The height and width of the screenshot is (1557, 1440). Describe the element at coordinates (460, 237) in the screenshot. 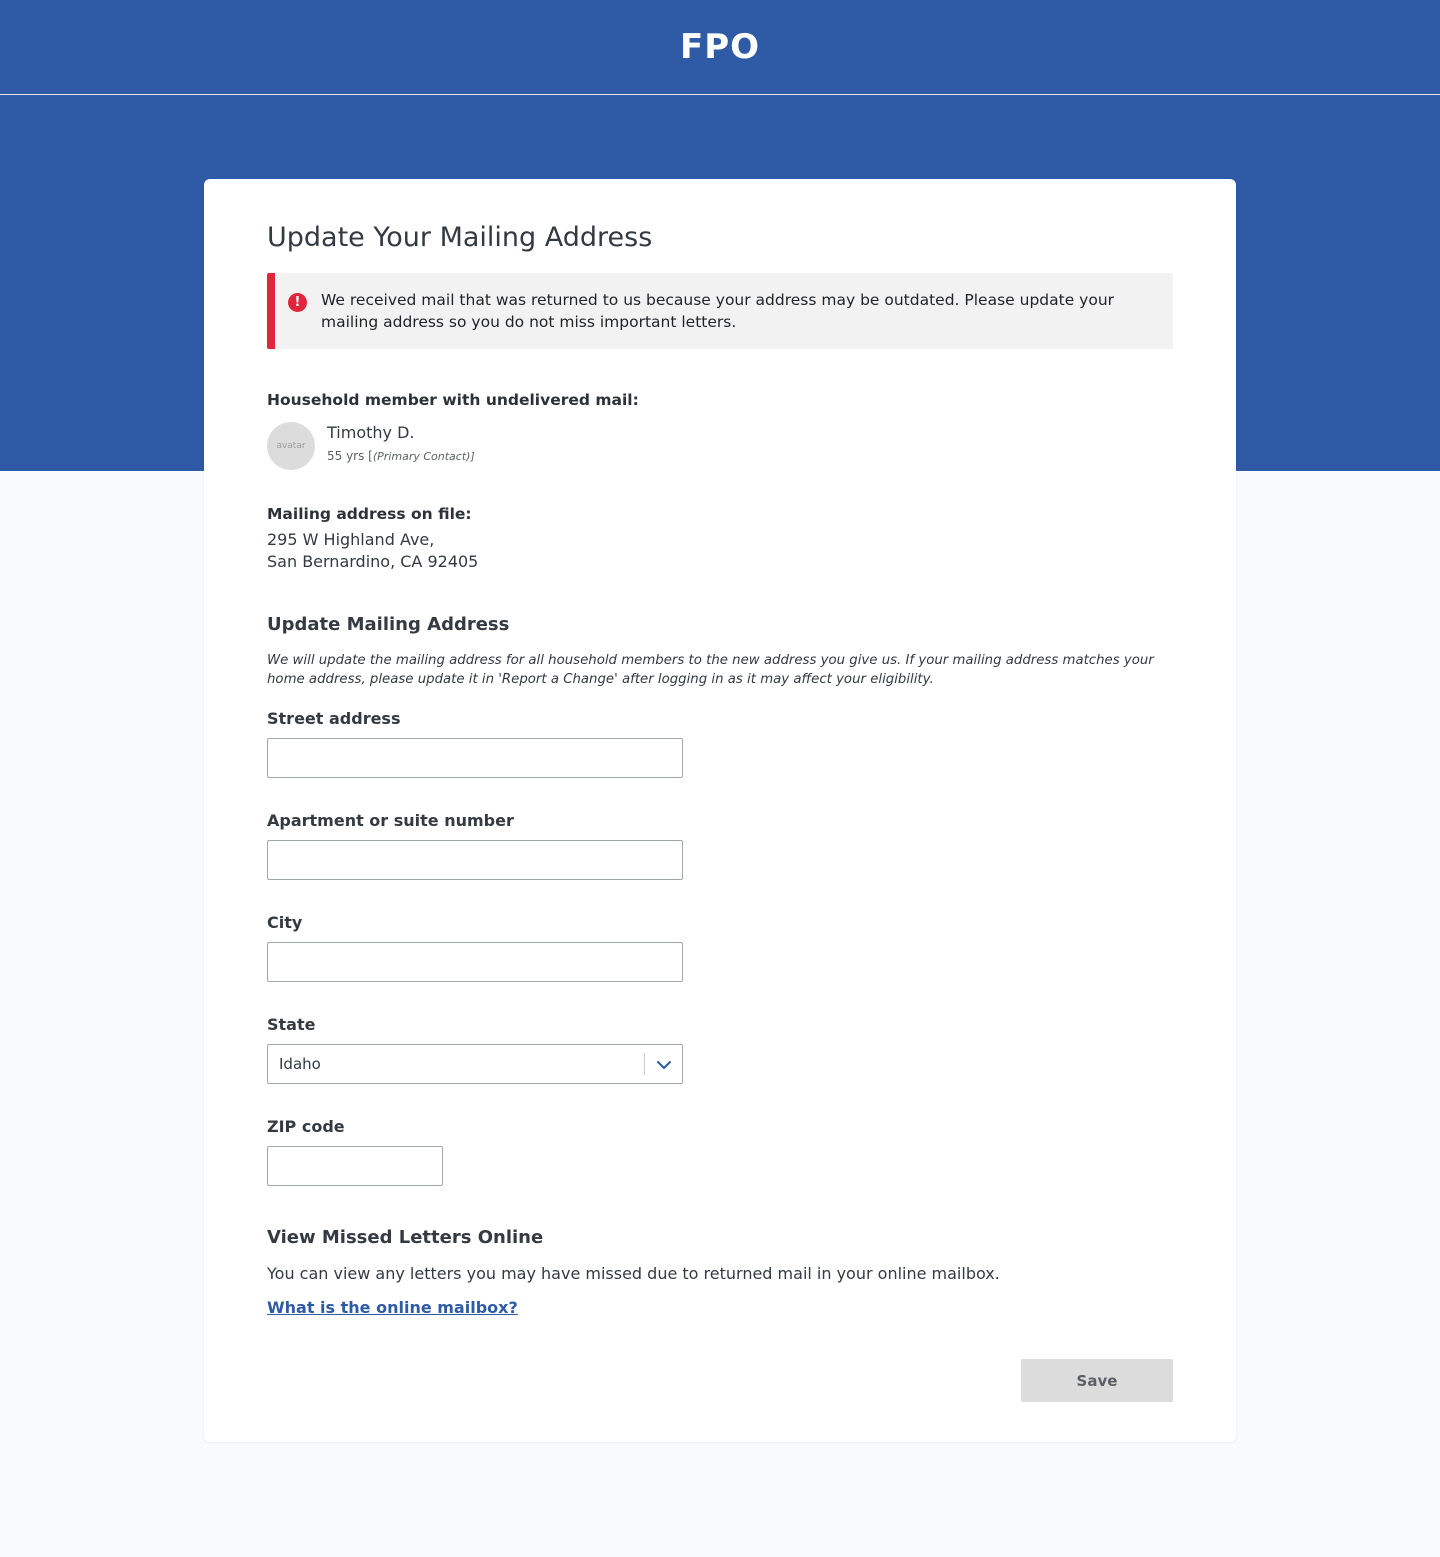

I see `page-title: Update Your Mailing Address` at that location.